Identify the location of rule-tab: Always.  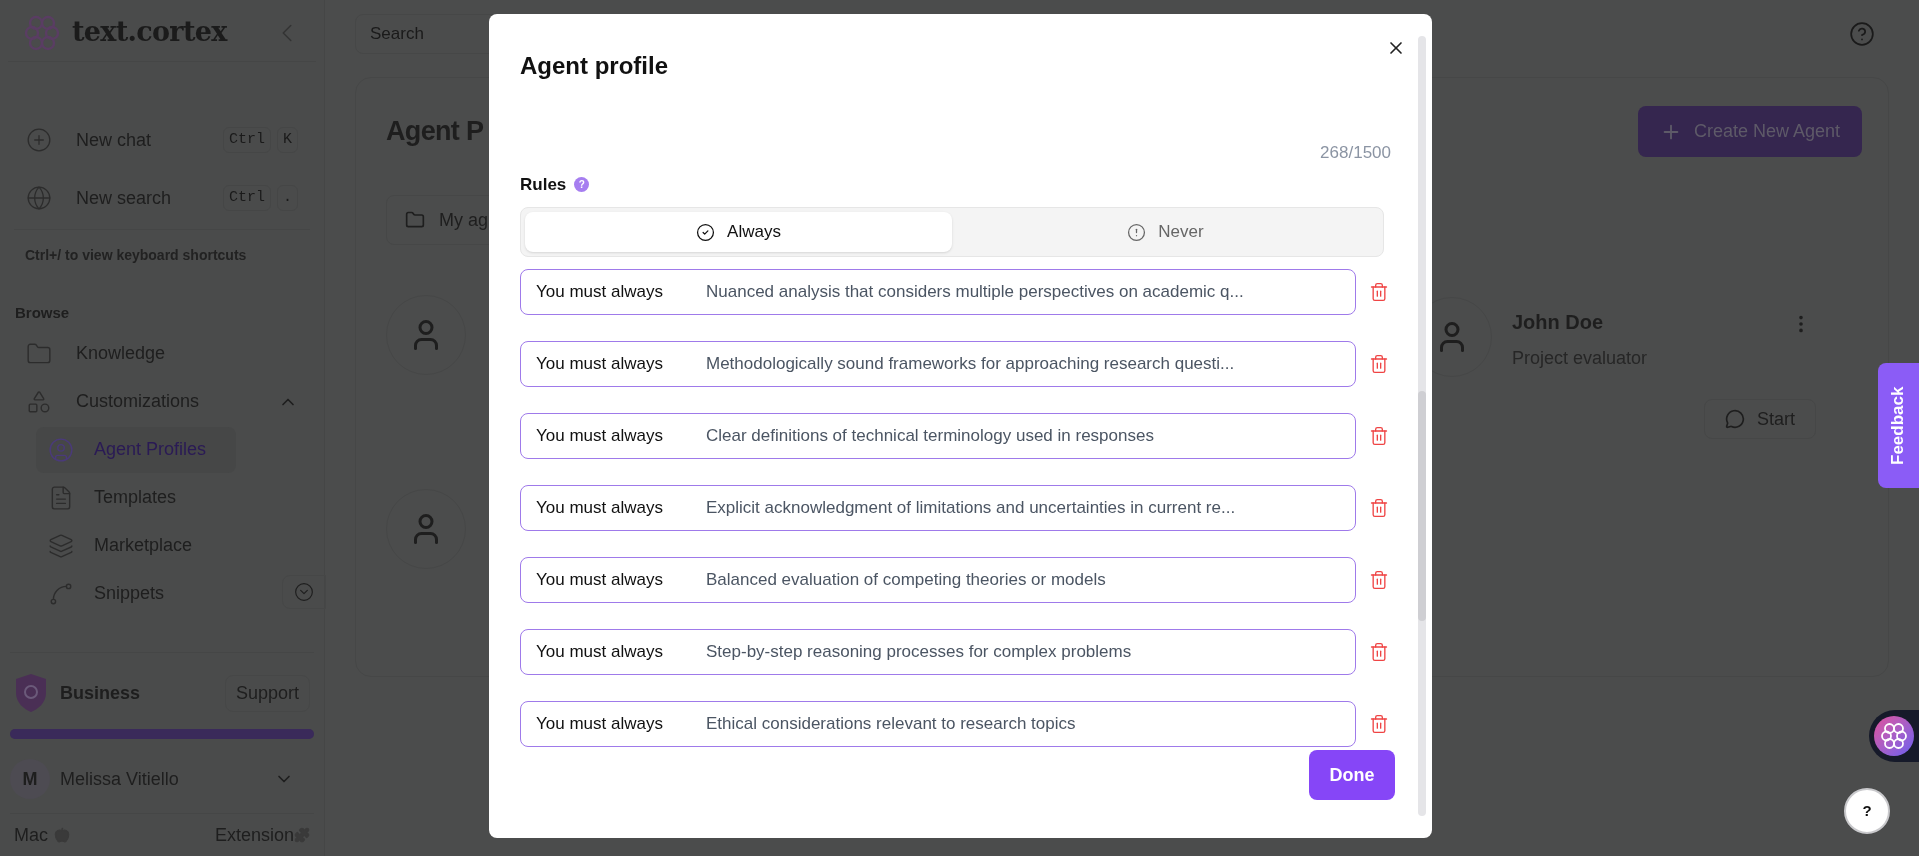
(738, 232).